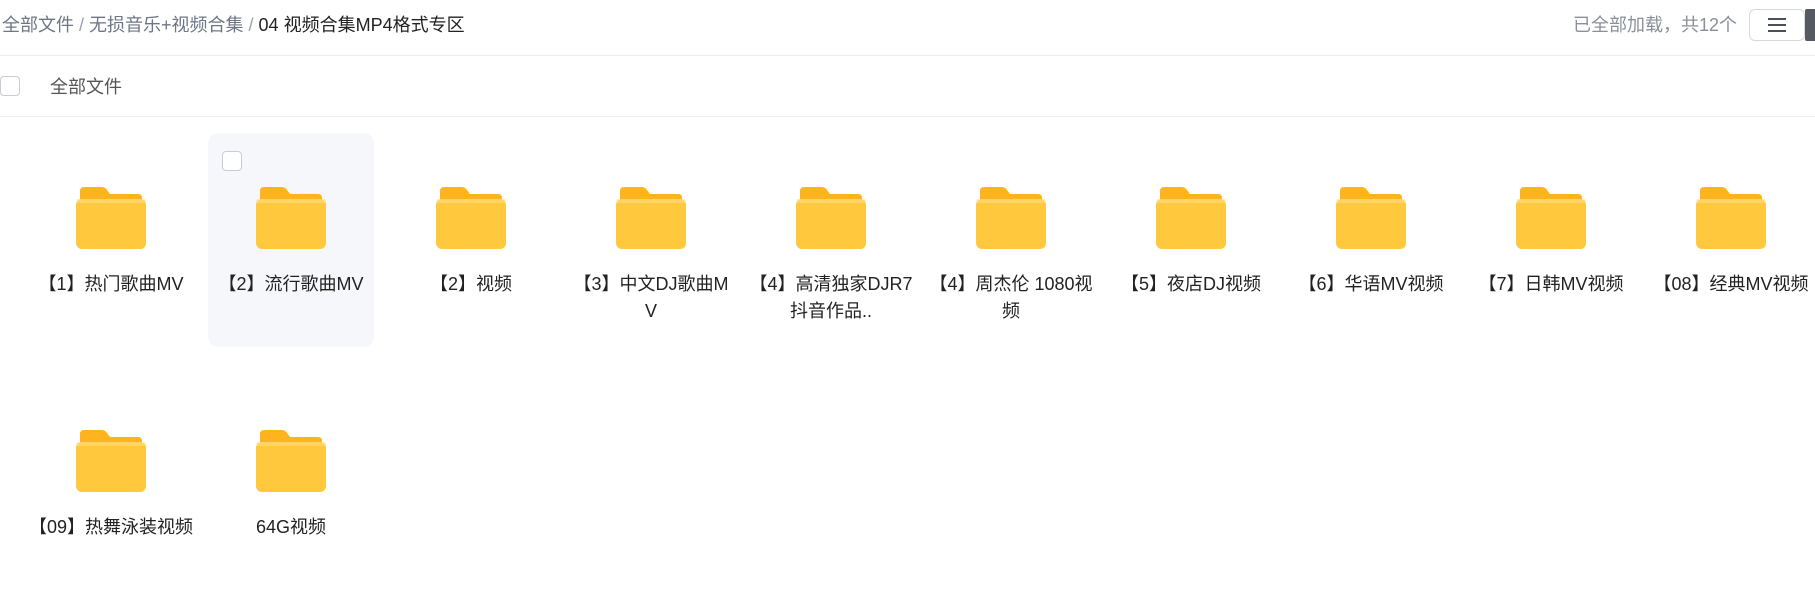  I want to click on folder-name: 【3】中文DJ歌曲MV, so click(651, 297).